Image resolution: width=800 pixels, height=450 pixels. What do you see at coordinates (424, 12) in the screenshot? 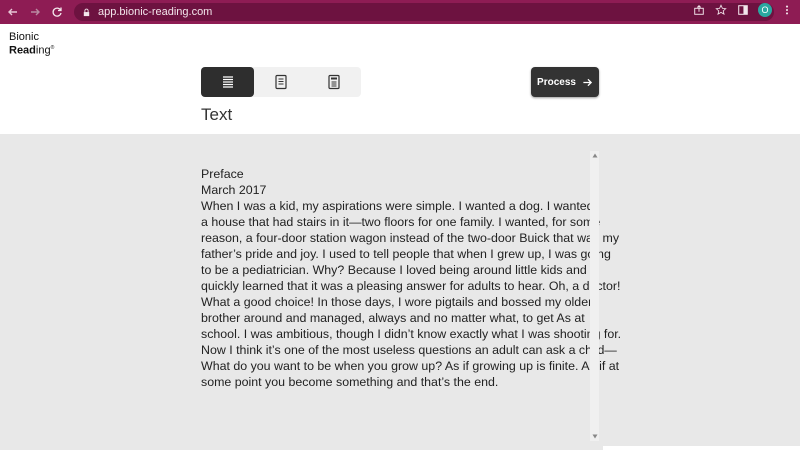
I see `address-bar: app.bionic-reading.com` at bounding box center [424, 12].